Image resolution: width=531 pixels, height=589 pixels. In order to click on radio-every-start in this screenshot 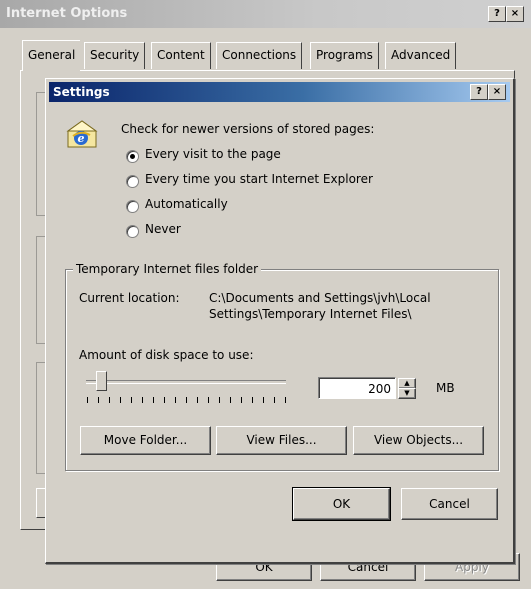, I will do `click(132, 181)`.